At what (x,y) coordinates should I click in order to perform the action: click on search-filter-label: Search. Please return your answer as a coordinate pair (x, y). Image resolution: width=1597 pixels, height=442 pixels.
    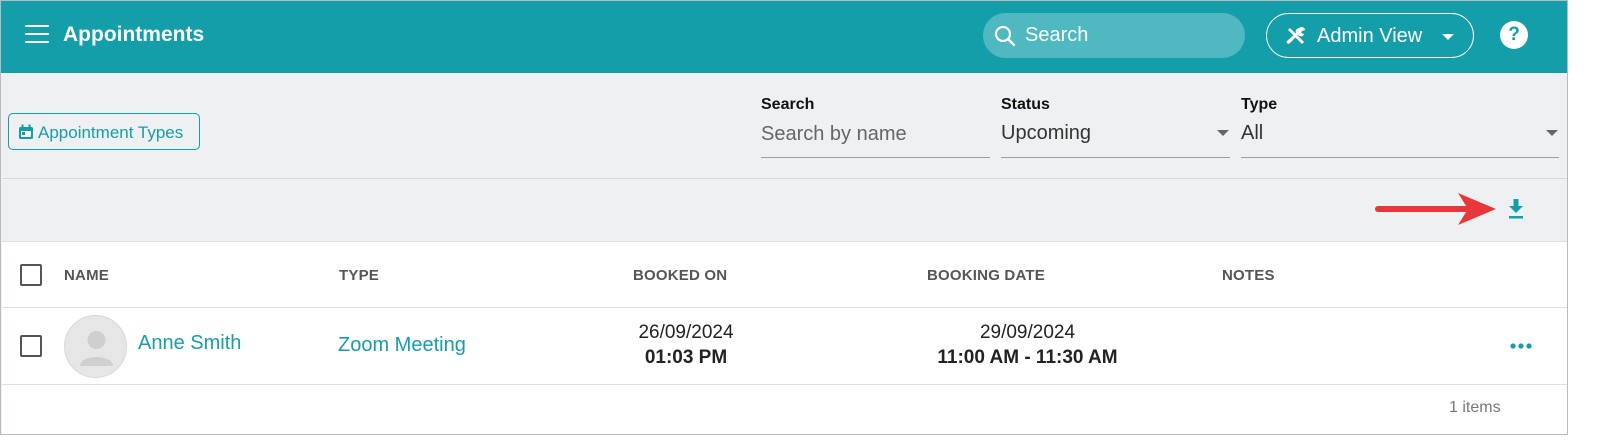
    Looking at the image, I should click on (788, 104).